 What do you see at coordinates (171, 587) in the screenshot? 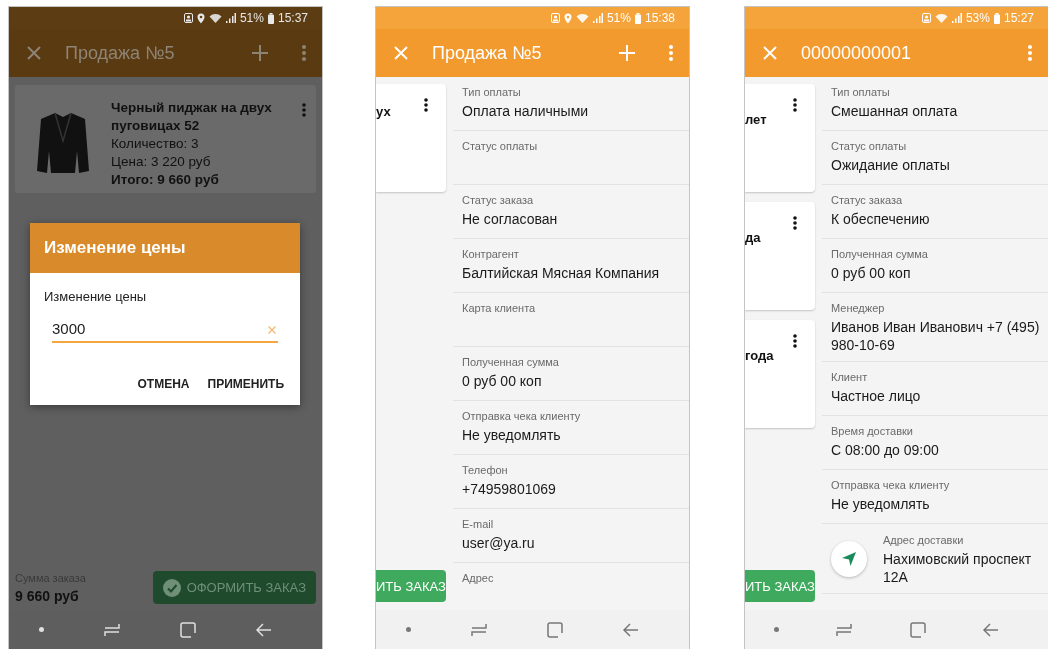
I see `check-circle-icon` at bounding box center [171, 587].